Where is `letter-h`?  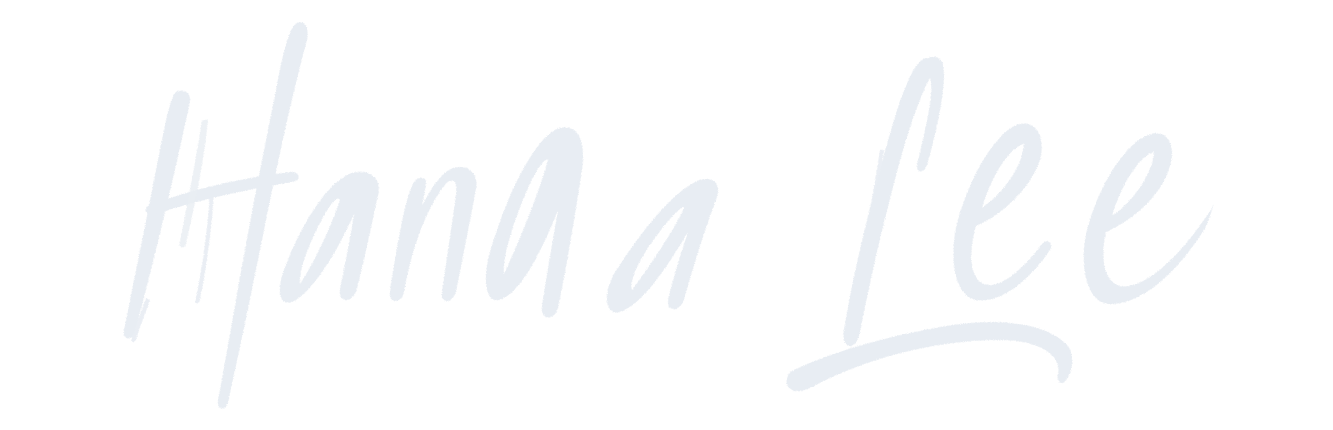
letter-h is located at coordinates (215, 215).